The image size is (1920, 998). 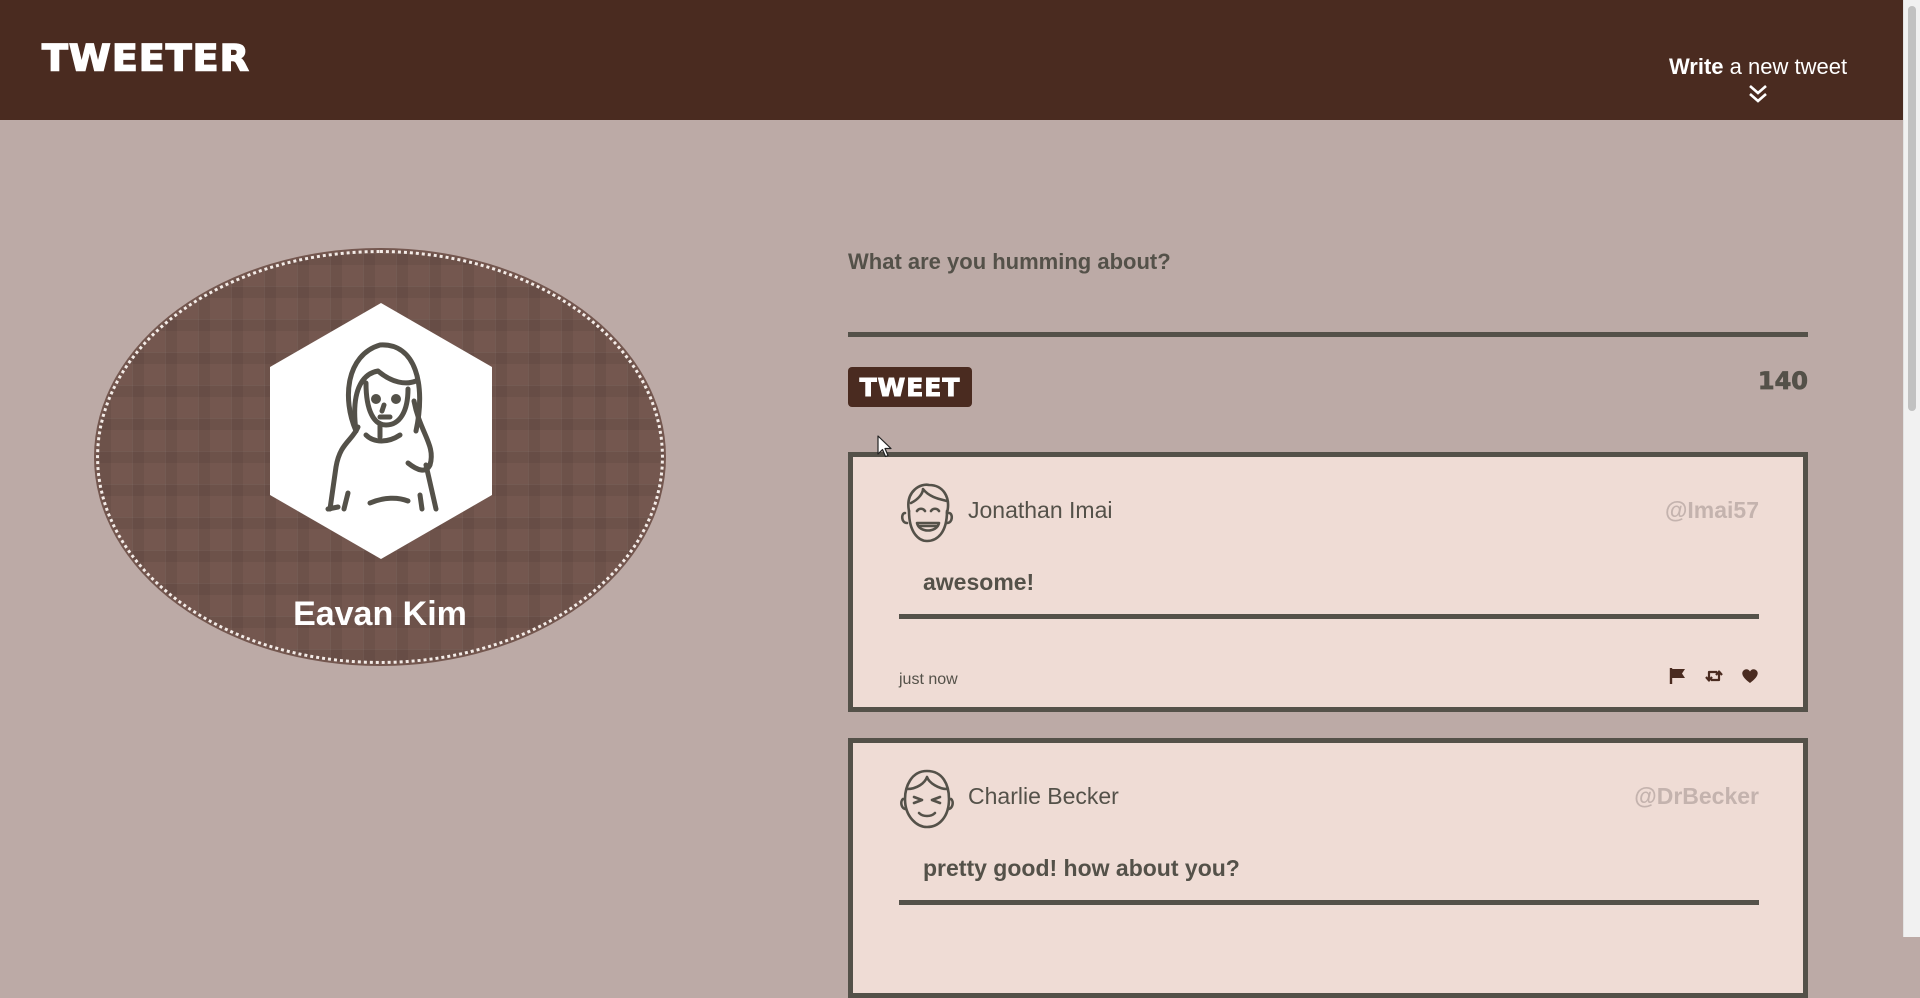 I want to click on write-new-tweet-label: Write a new tweet, so click(x=1758, y=66).